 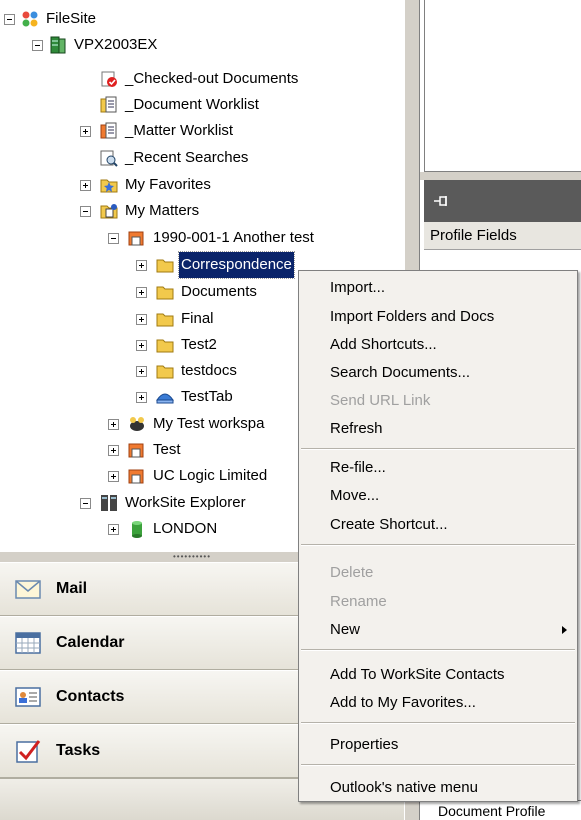 I want to click on tree-label: Final, so click(x=197, y=318).